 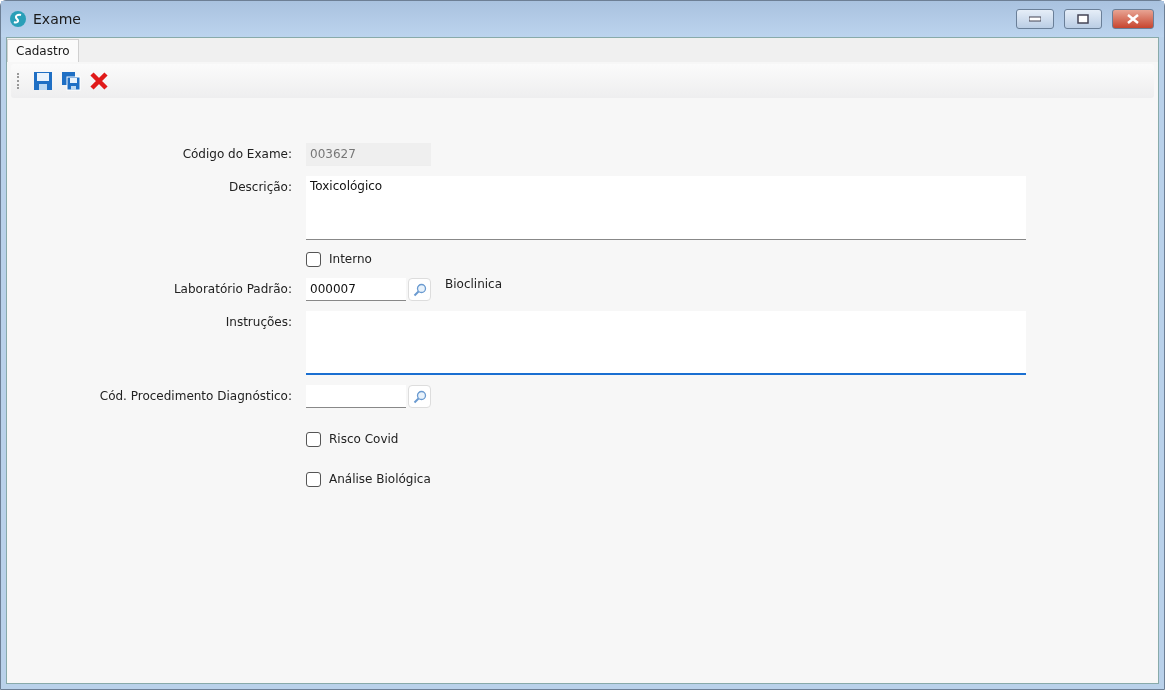 What do you see at coordinates (666, 343) in the screenshot?
I see `text-area` at bounding box center [666, 343].